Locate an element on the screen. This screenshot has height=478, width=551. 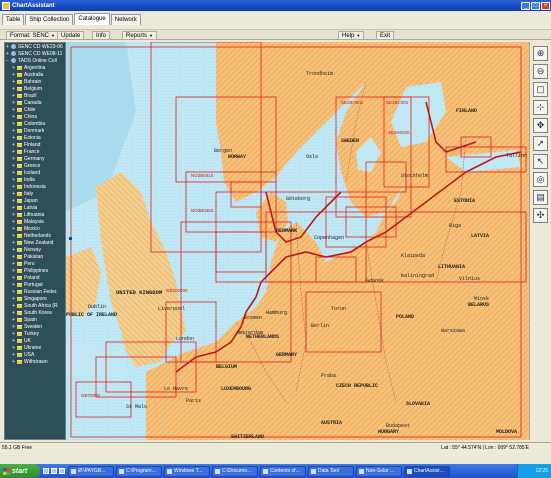
media-icon is located at coordinates (62, 471).